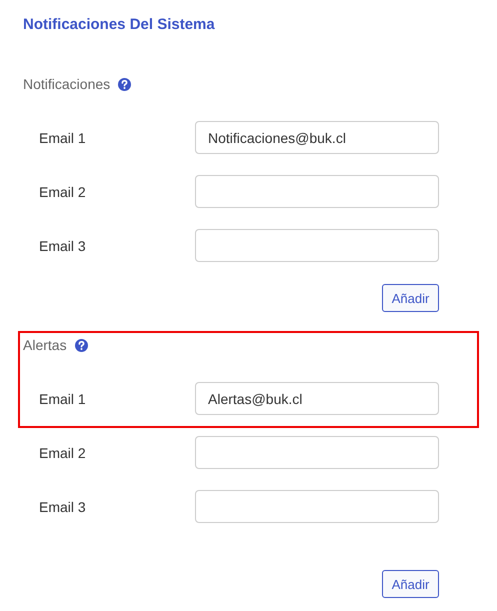 The image size is (497, 611). I want to click on page-title: Notificaciones Del Sistema, so click(119, 25).